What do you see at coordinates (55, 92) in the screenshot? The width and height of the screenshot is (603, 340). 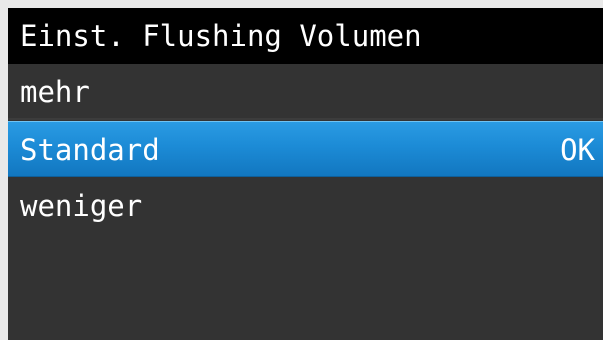 I see `menu-item-label: mehr` at bounding box center [55, 92].